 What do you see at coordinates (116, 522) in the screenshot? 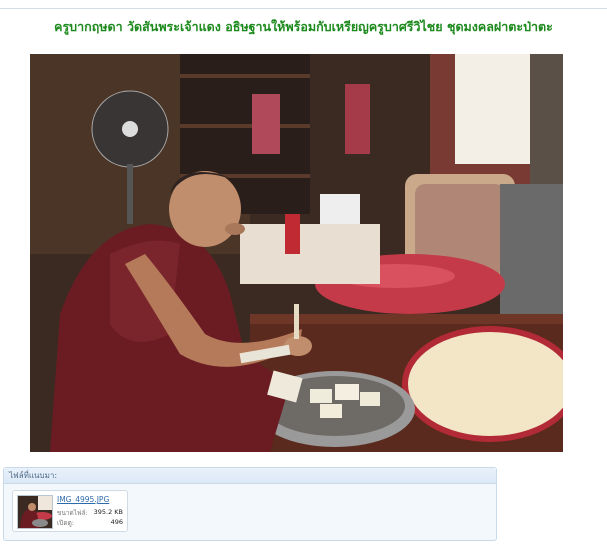
I see `attachment-views-value: 496` at bounding box center [116, 522].